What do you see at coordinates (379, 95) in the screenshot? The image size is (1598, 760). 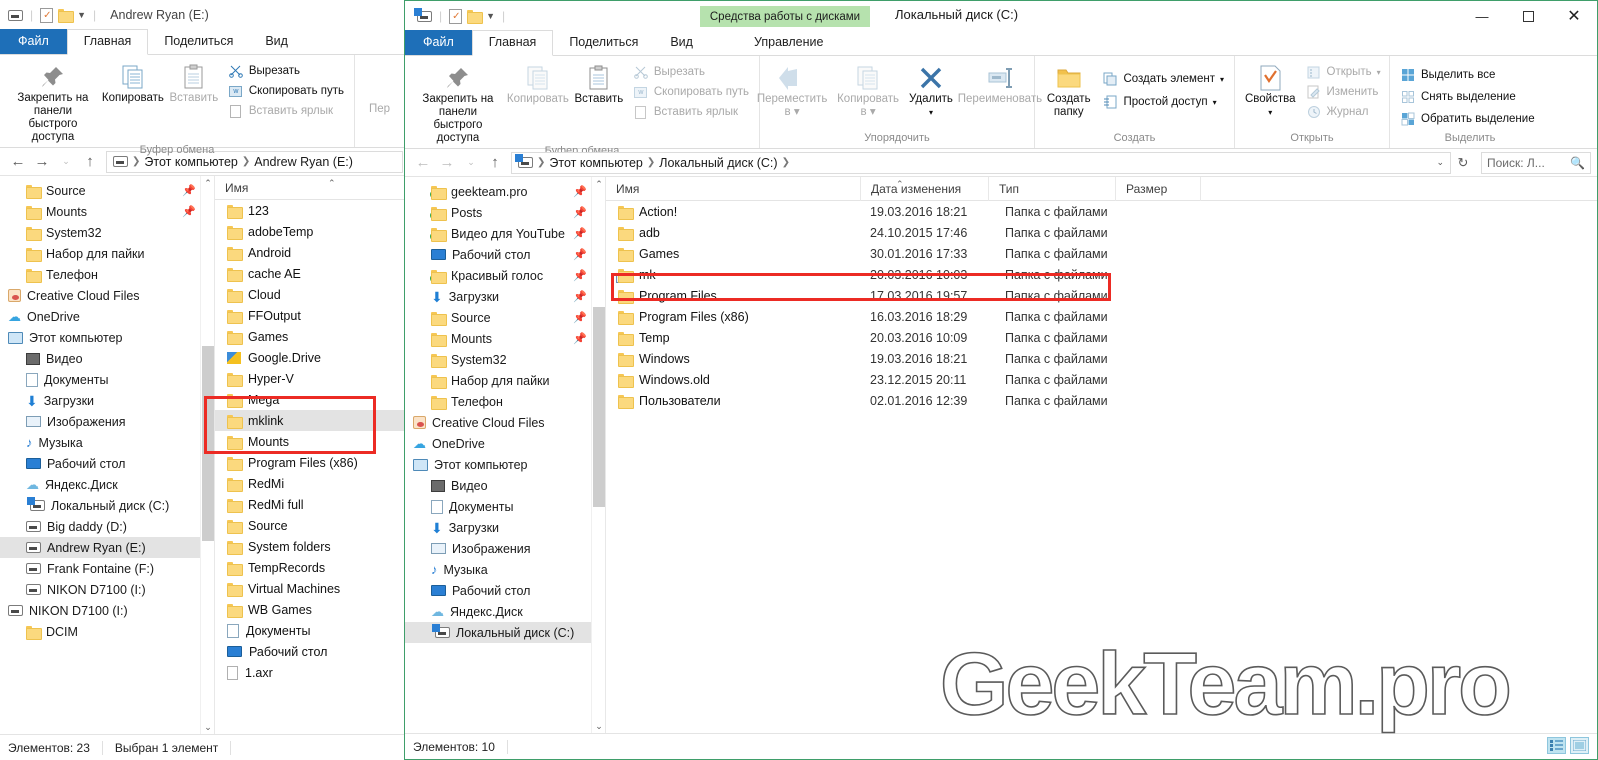 I see `move-to-partial-button: Пер` at bounding box center [379, 95].